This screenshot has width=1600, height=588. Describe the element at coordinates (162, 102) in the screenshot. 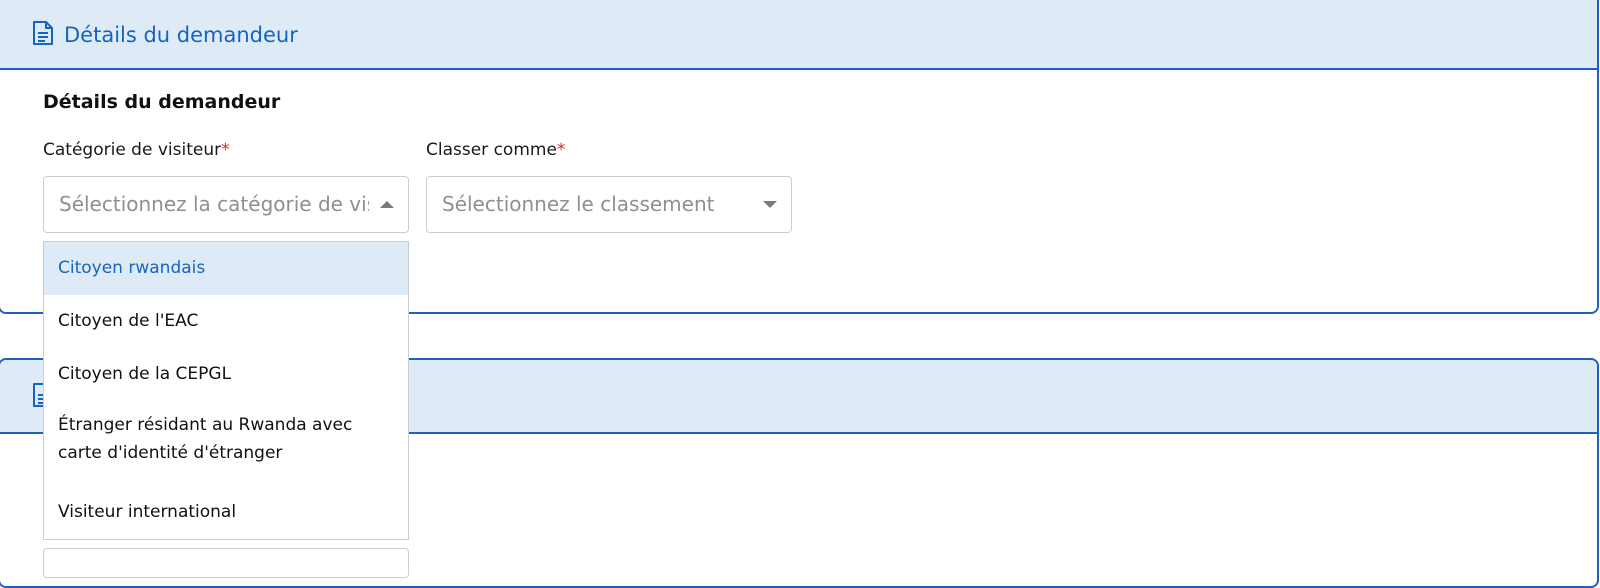

I see `section-title: Détails du demandeur` at that location.